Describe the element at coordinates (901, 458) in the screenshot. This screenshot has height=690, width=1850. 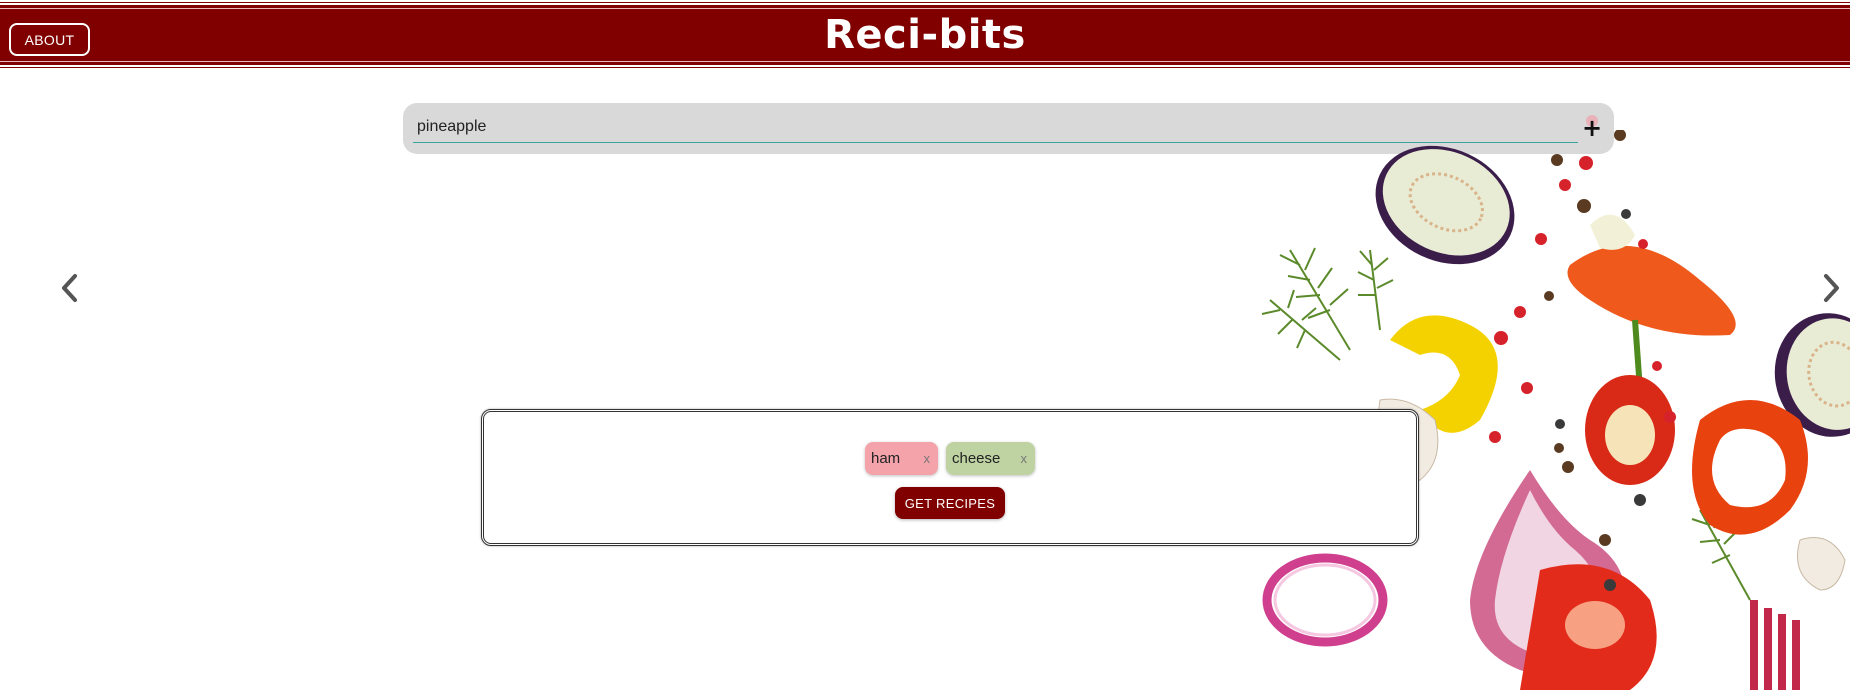
I see `ingredient-chip-ham: ham x` at that location.